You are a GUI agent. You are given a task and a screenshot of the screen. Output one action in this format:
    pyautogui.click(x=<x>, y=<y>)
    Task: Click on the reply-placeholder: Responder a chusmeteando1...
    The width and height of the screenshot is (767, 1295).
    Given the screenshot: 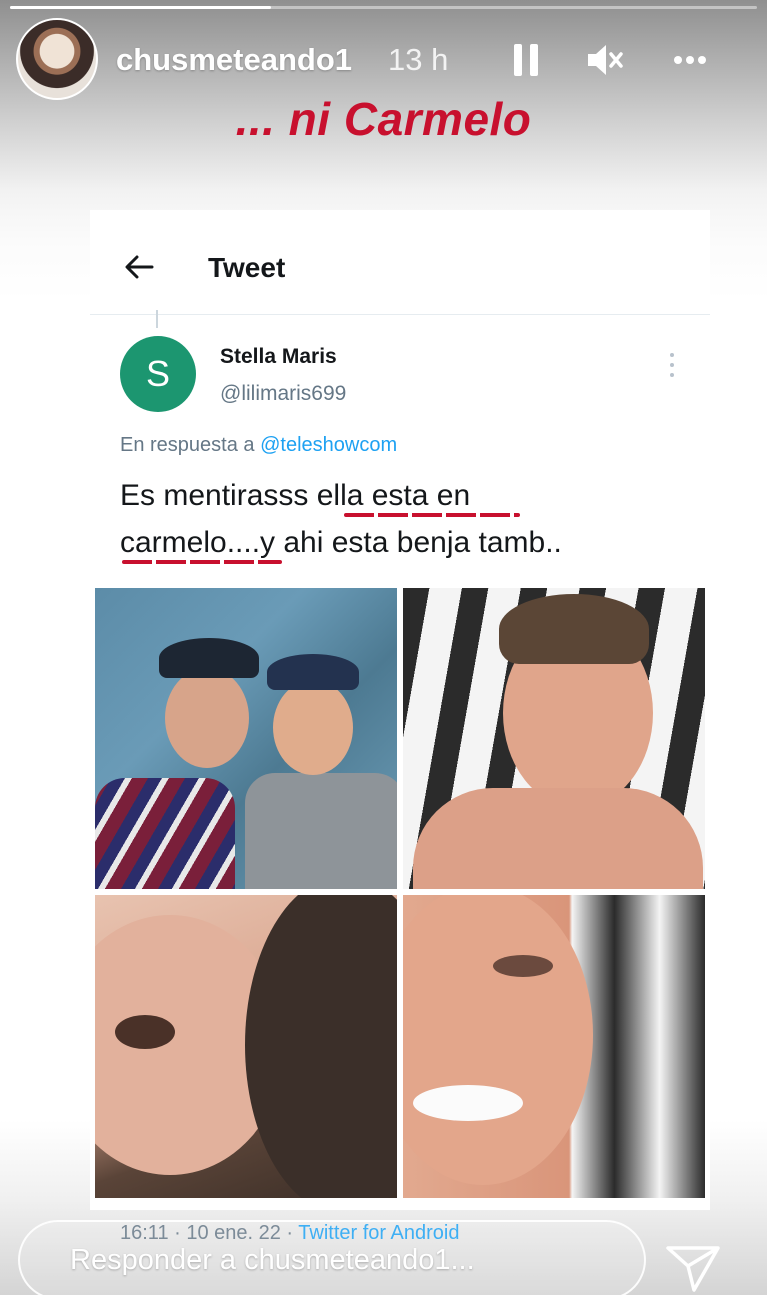 What is the action you would take?
    pyautogui.click(x=272, y=1260)
    